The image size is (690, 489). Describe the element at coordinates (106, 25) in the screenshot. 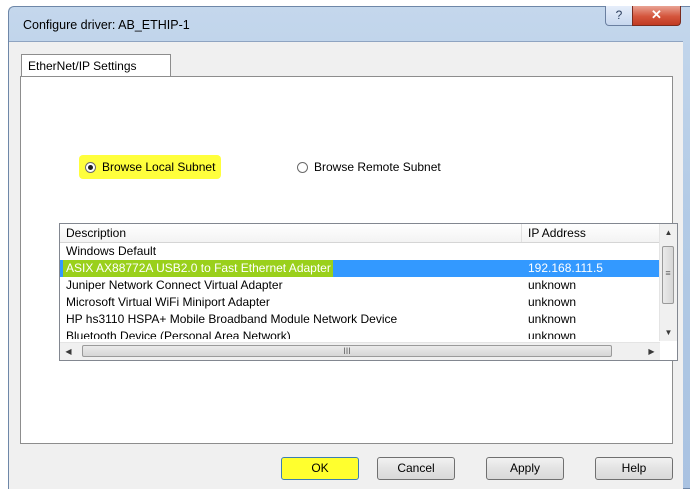

I see `window-title: Configure driver: AB_ETHIP-1` at that location.